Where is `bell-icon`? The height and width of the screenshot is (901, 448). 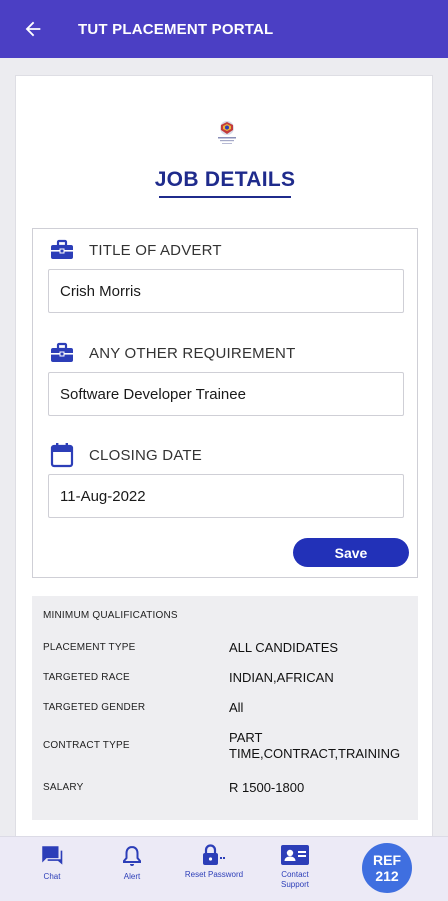 bell-icon is located at coordinates (132, 855).